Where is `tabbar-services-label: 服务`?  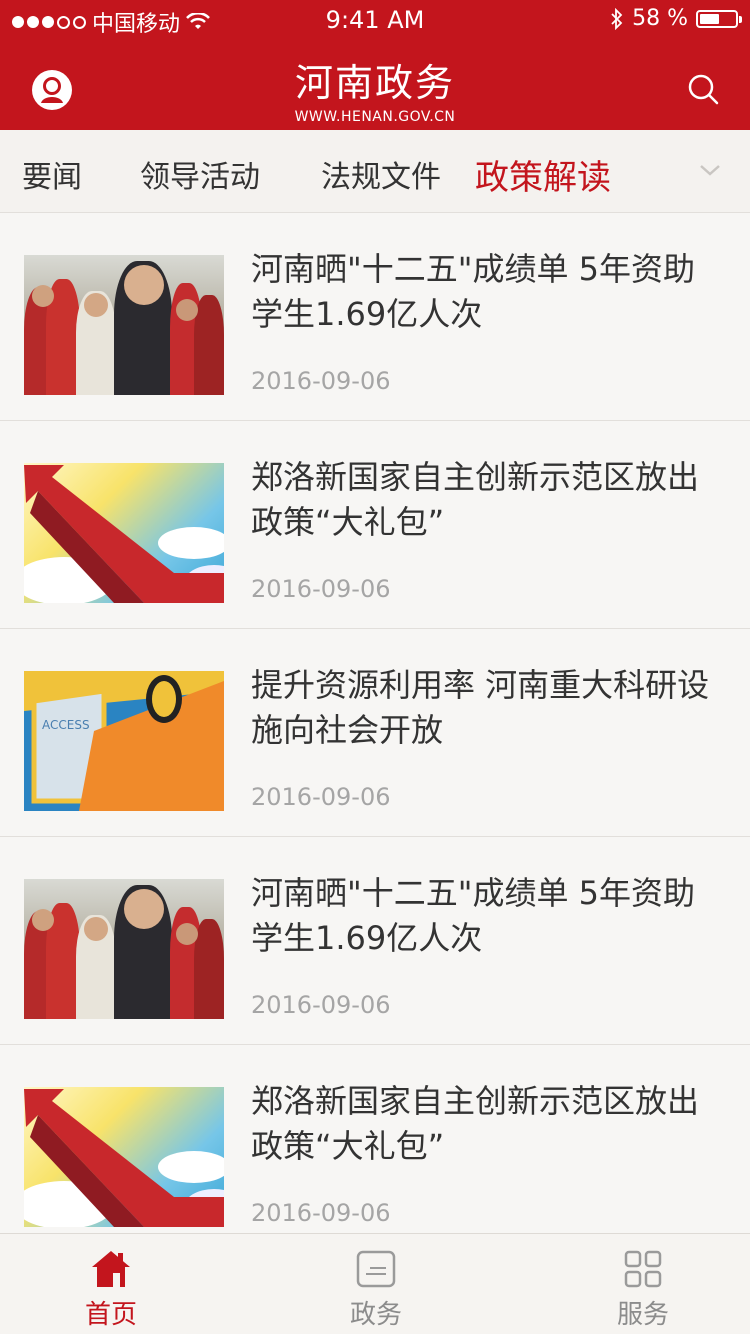 tabbar-services-label: 服务 is located at coordinates (642, 1315).